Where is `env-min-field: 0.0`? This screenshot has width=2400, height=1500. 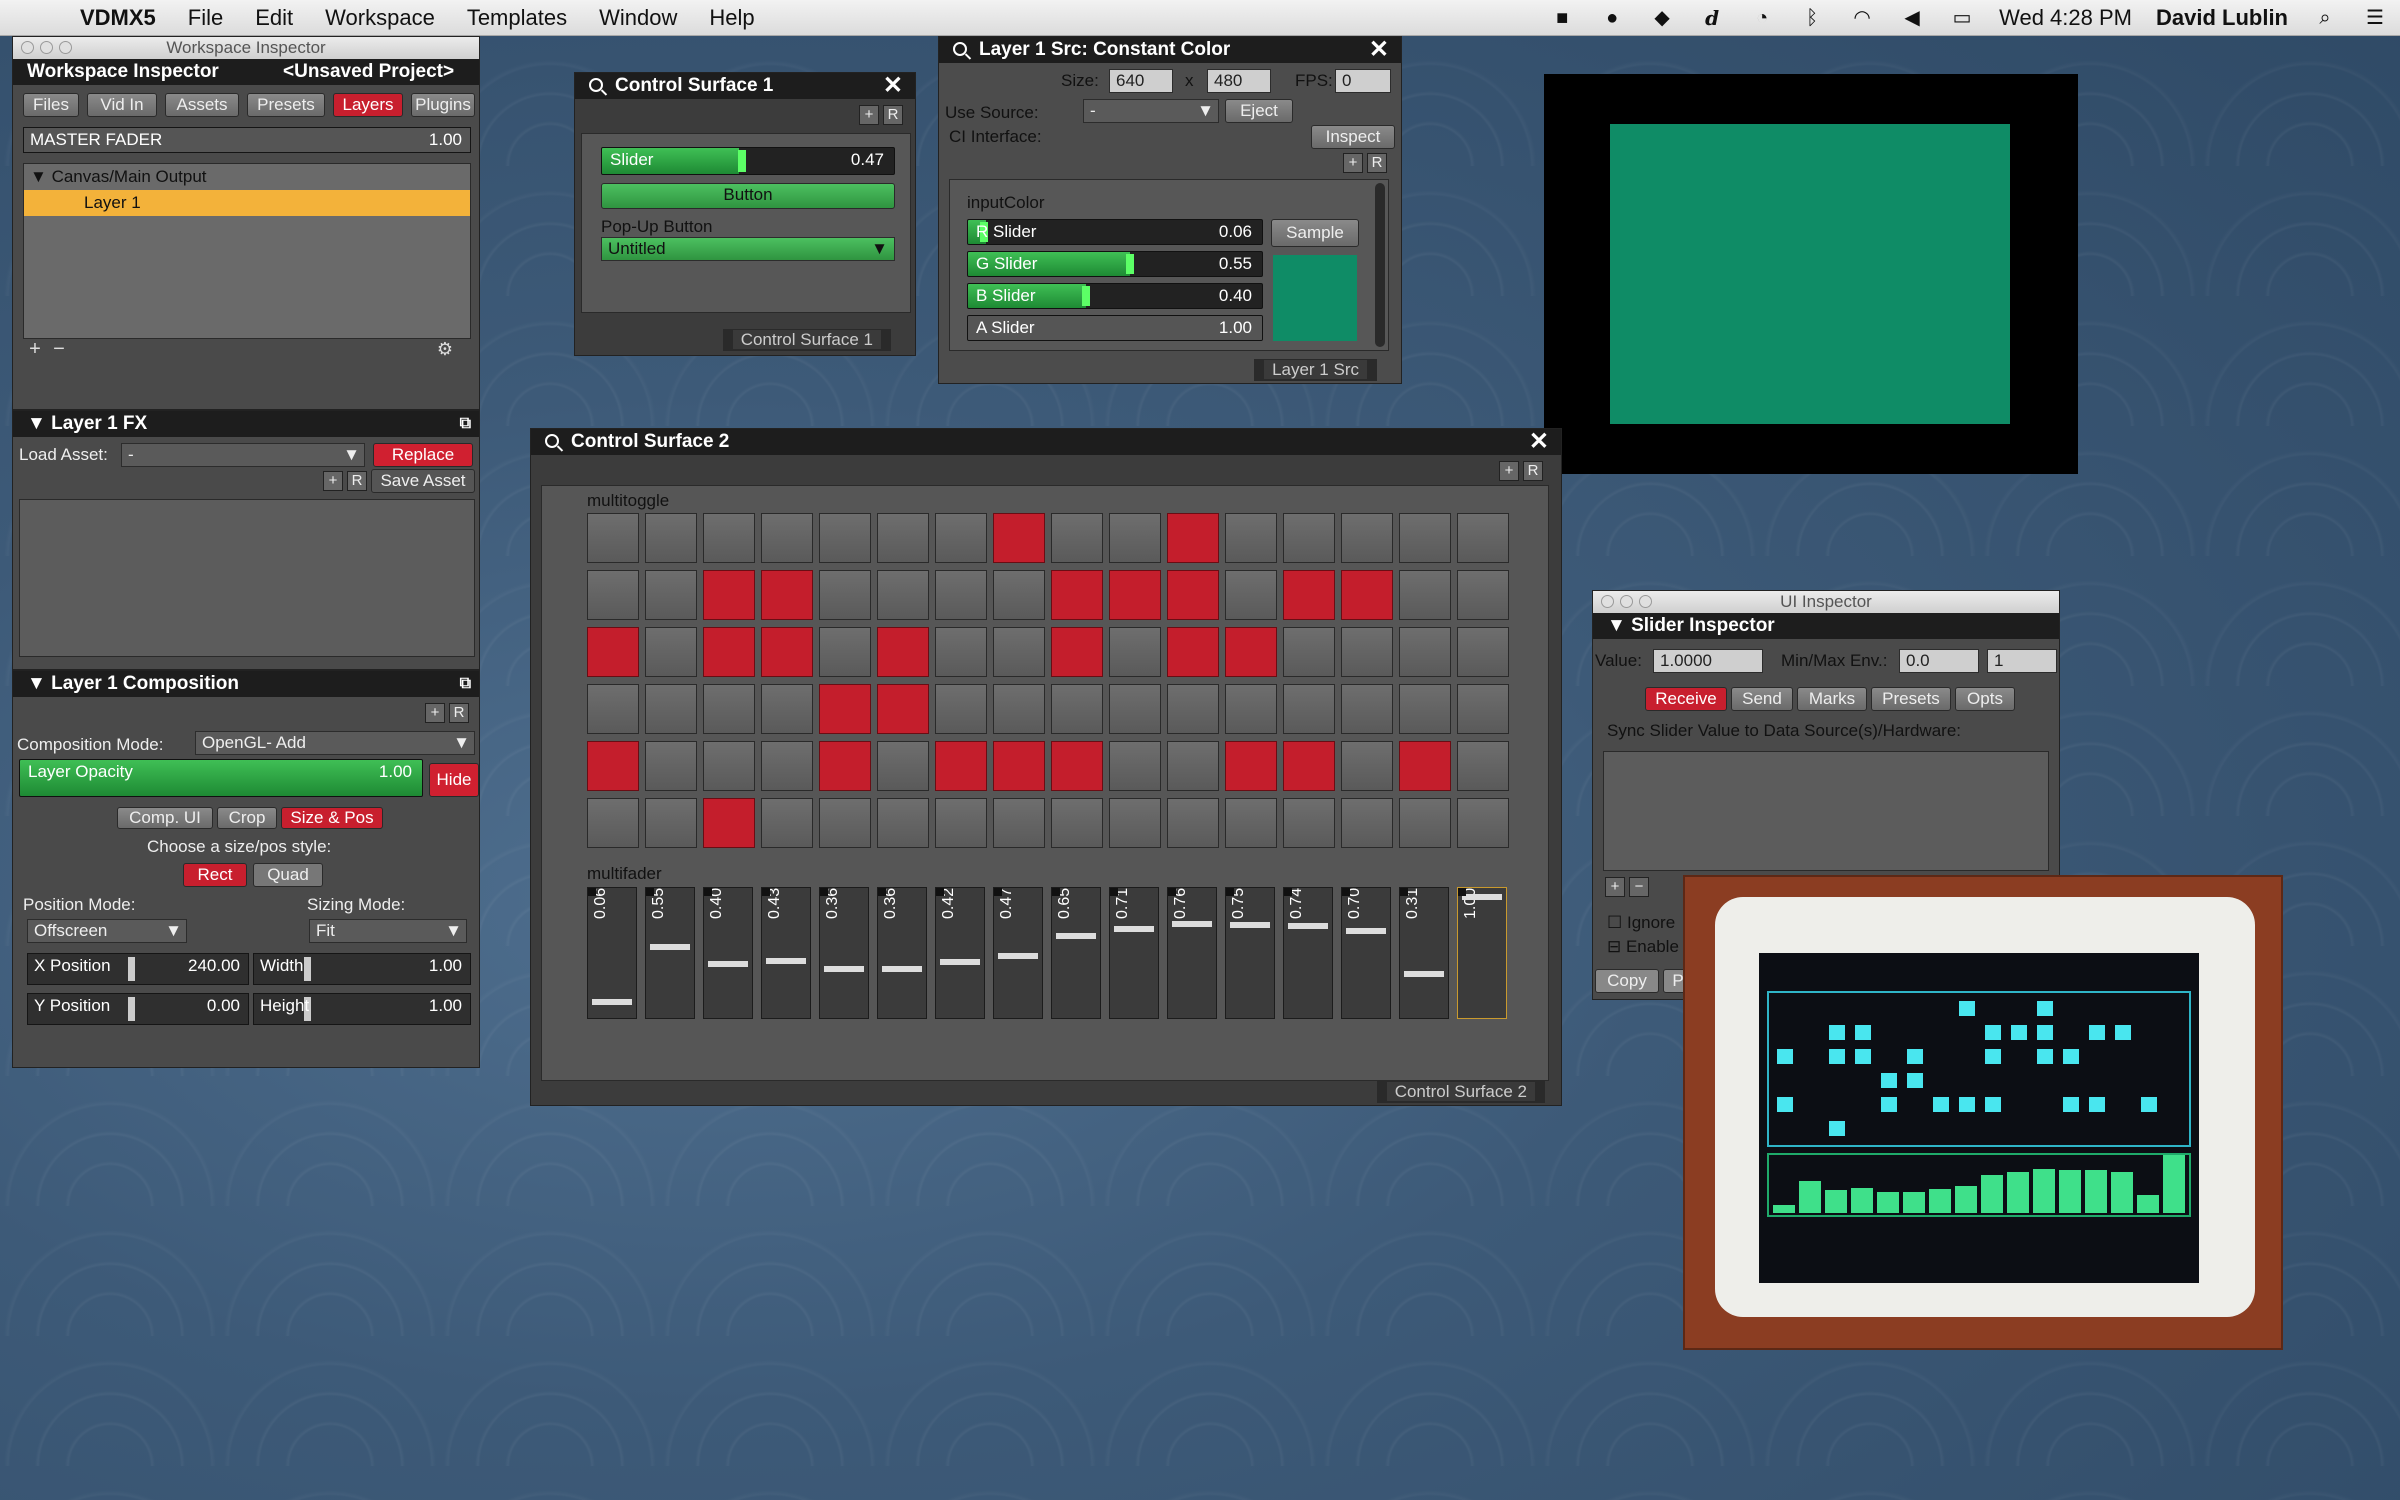
env-min-field: 0.0 is located at coordinates (1939, 661).